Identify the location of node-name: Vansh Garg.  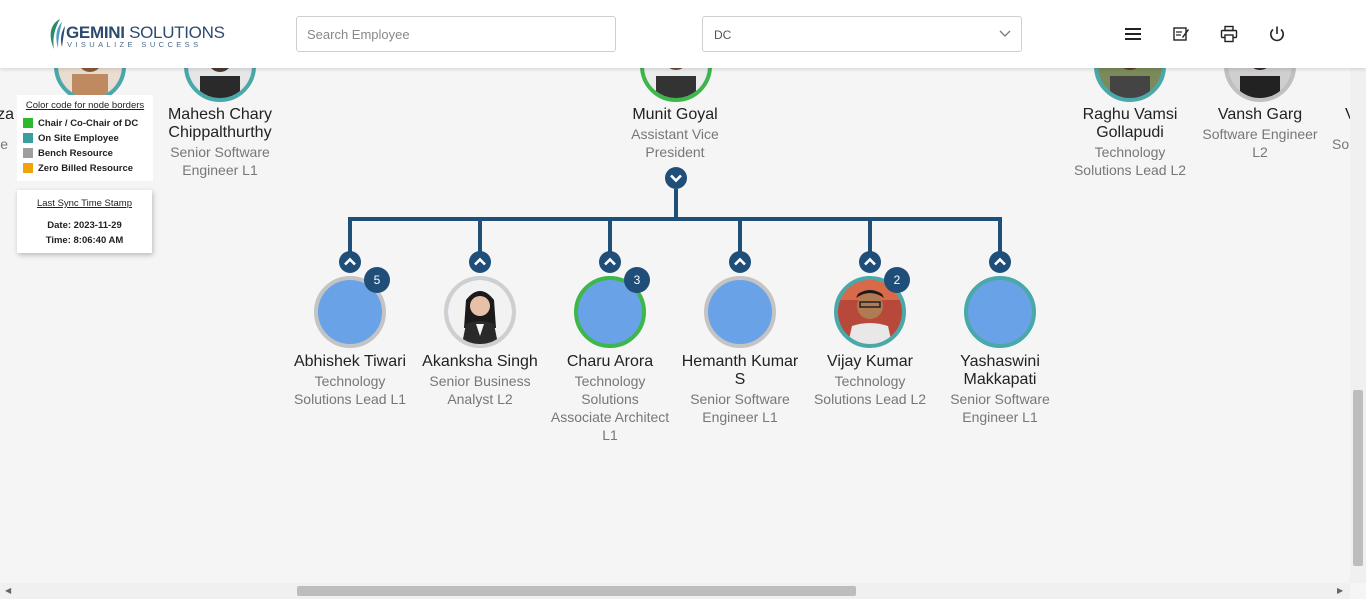
(1260, 114).